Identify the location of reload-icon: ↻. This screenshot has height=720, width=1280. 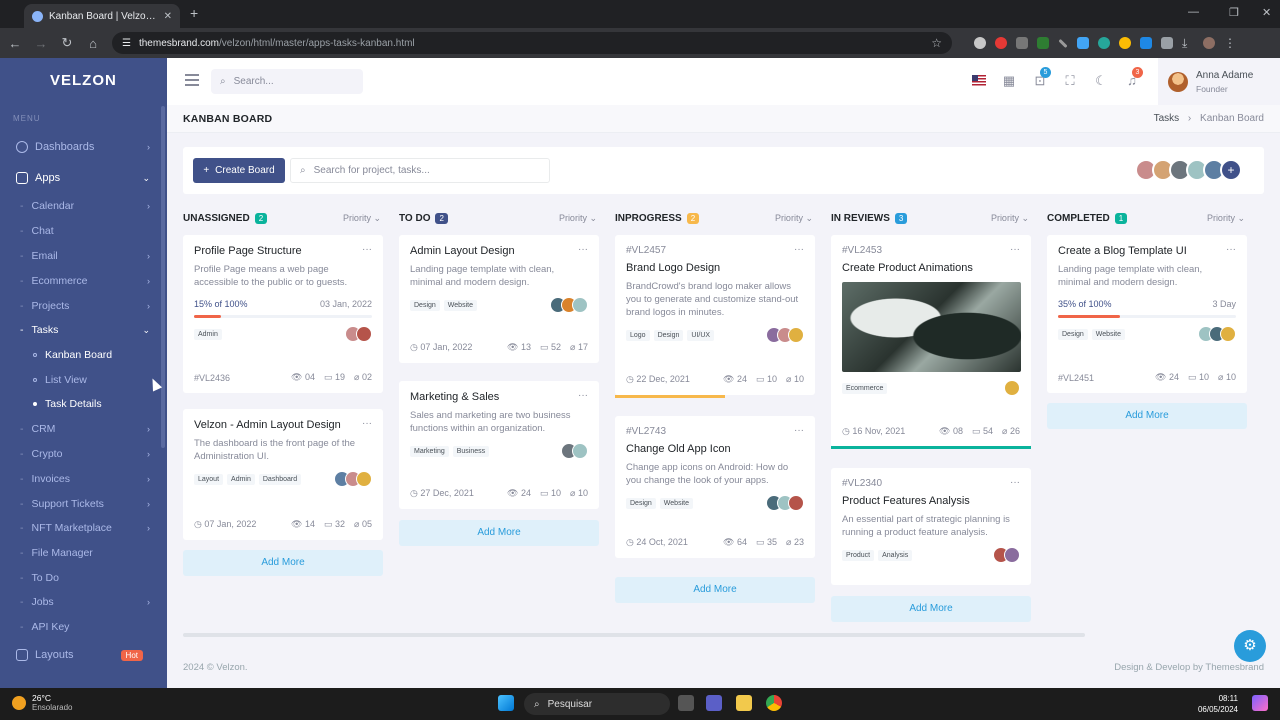
(67, 43).